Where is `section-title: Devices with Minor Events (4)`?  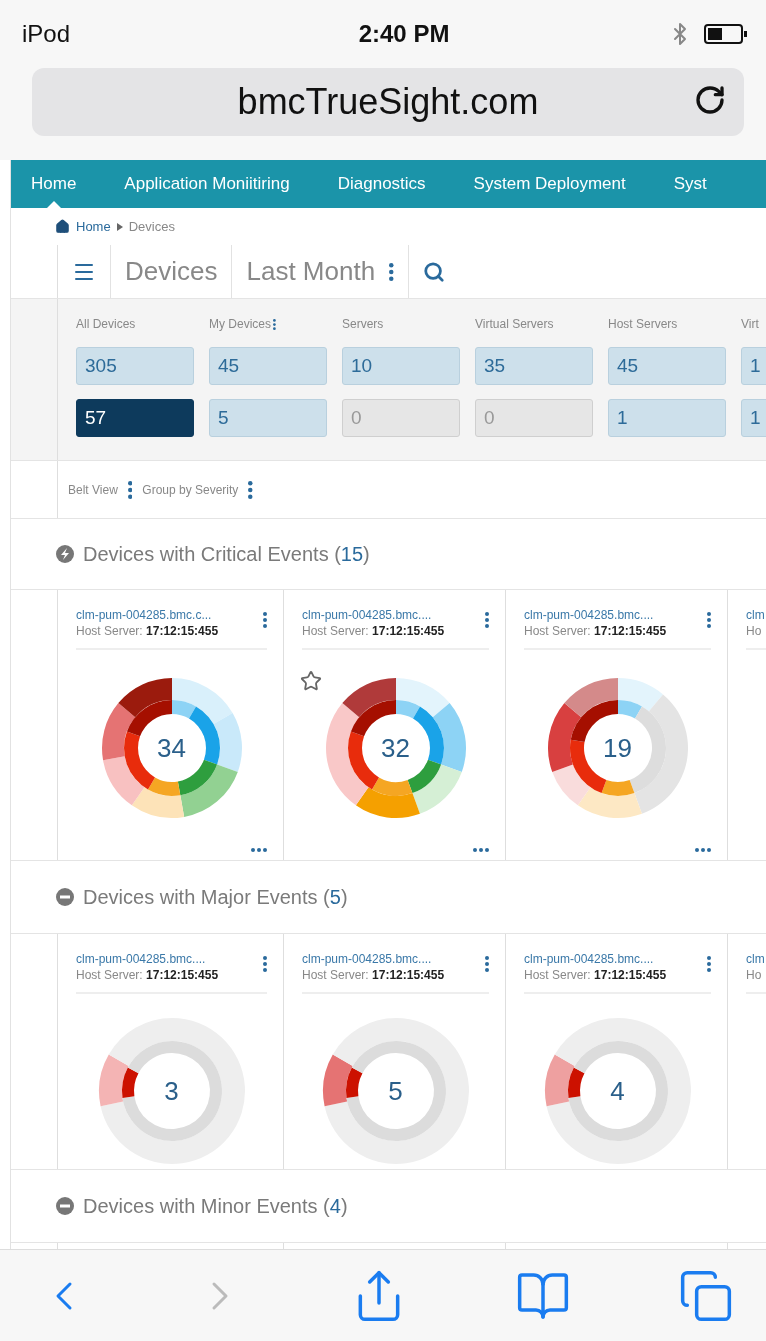
section-title: Devices with Minor Events (4) is located at coordinates (215, 1206).